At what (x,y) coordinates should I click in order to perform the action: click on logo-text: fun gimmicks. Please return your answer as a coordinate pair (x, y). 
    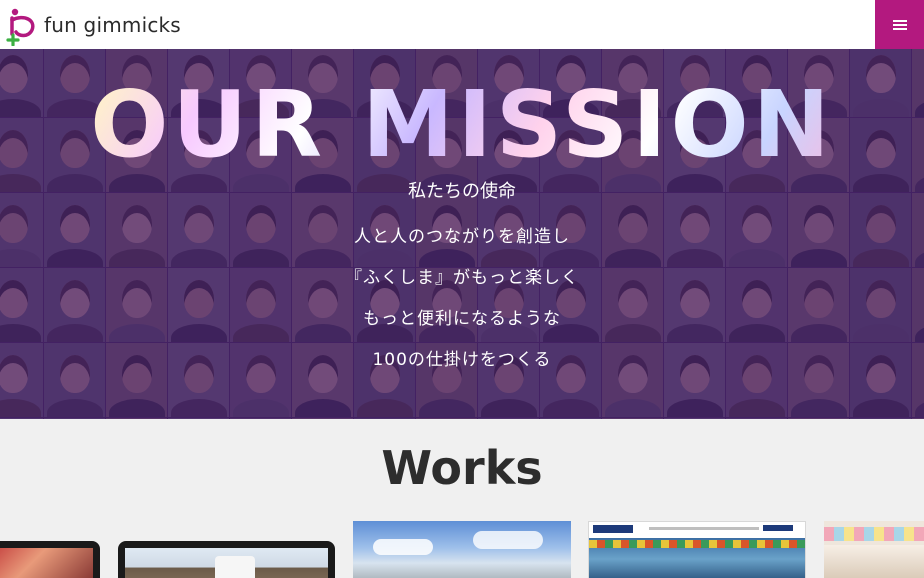
    Looking at the image, I should click on (112, 24).